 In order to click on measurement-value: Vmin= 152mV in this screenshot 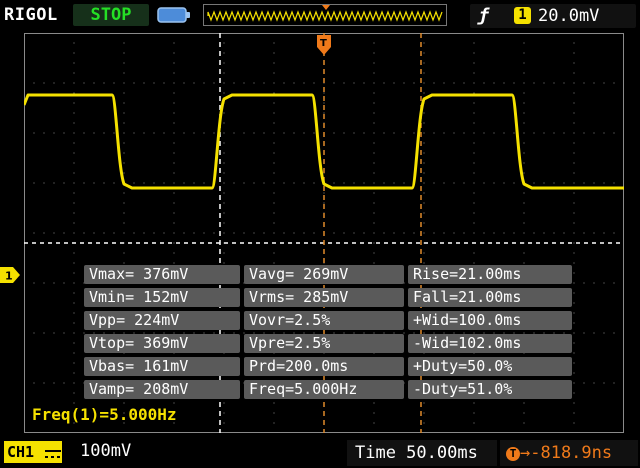, I will do `click(162, 297)`.